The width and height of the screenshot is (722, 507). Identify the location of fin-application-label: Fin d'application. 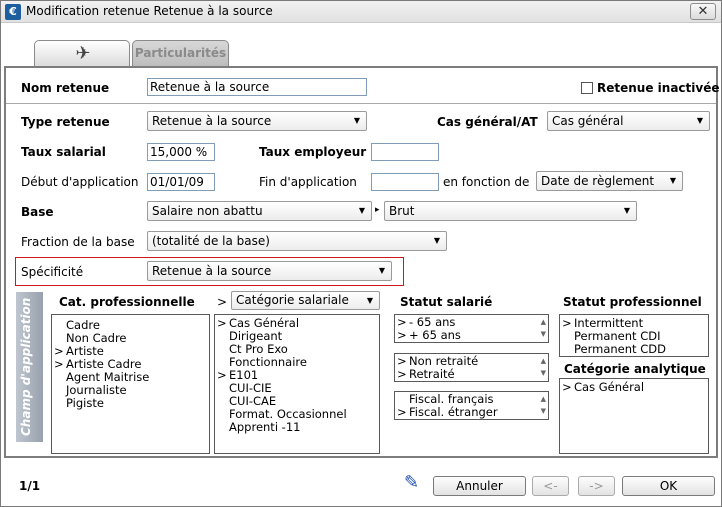
(308, 182).